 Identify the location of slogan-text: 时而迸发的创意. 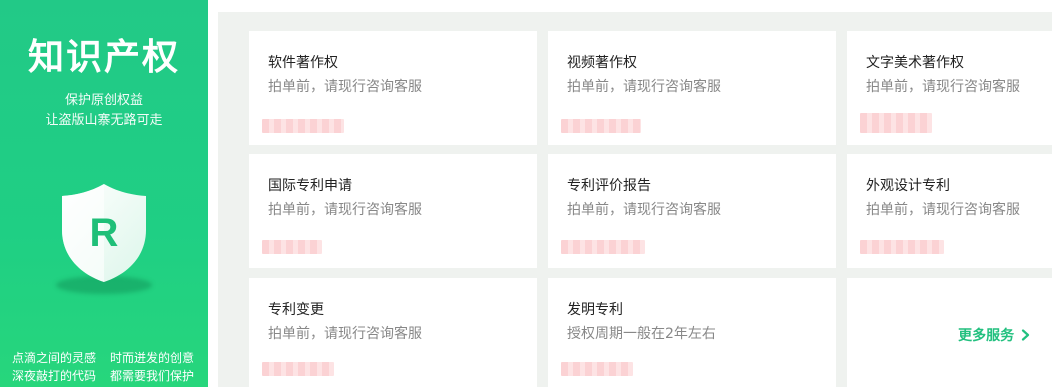
(152, 358).